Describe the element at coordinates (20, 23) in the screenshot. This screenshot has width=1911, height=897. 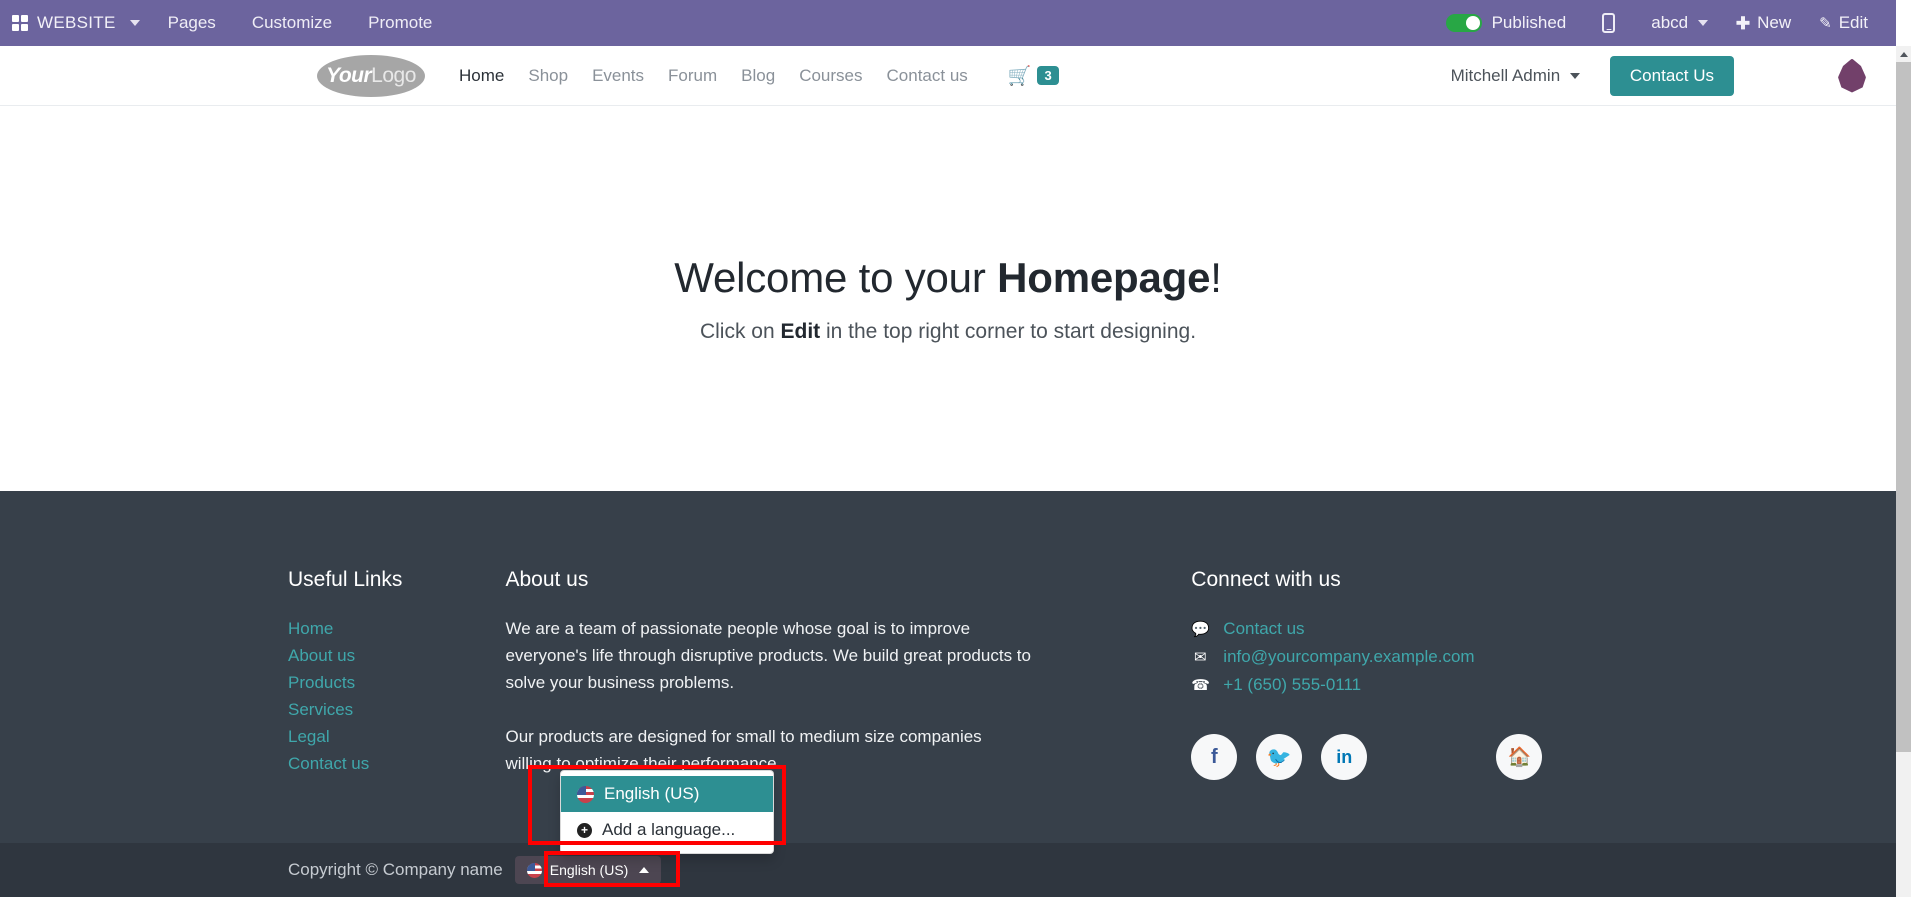
I see `grid-apps-icon` at that location.